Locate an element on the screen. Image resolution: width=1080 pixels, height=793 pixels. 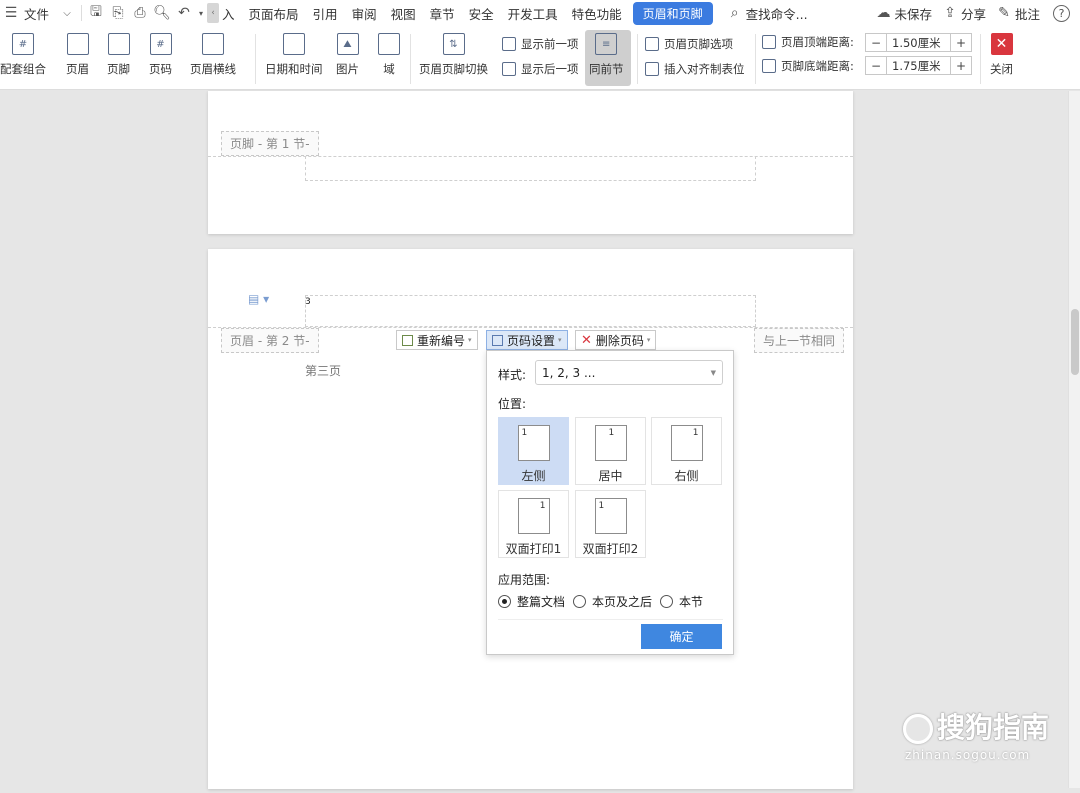
scope-this-and-after-radio is located at coordinates (580, 601).